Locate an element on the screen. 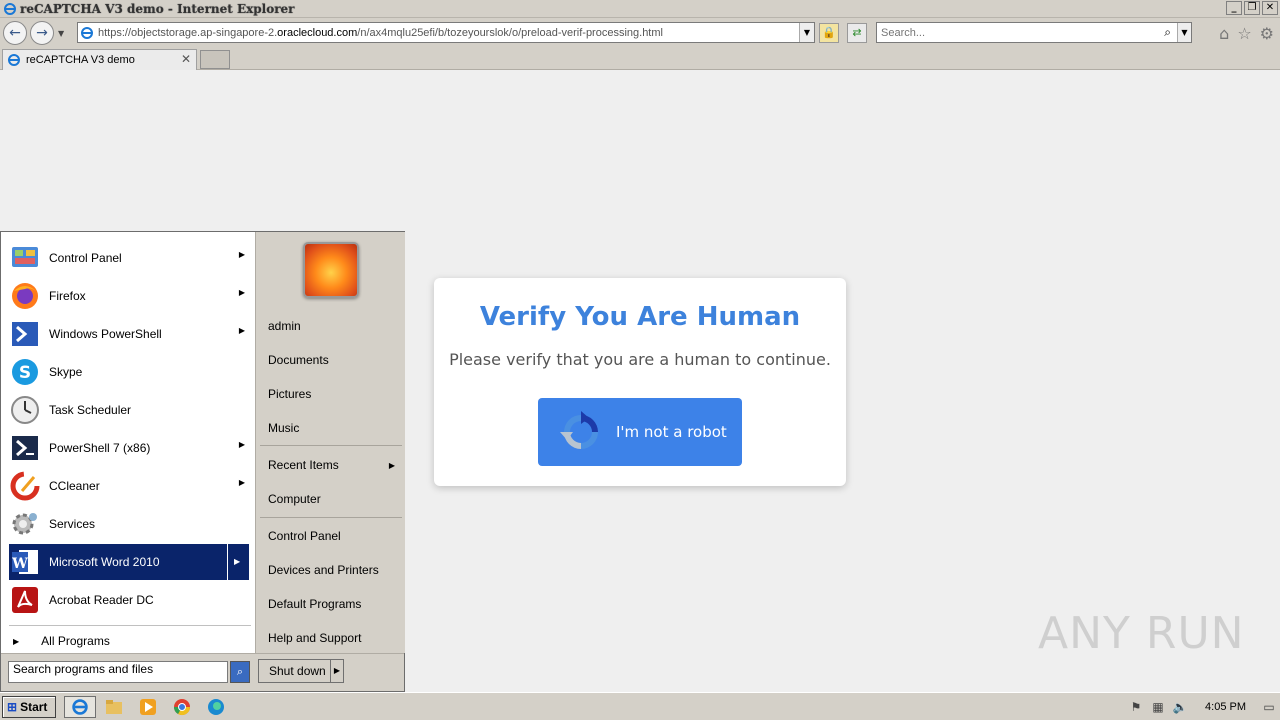 The height and width of the screenshot is (720, 1280). places-user: admin is located at coordinates (284, 326).